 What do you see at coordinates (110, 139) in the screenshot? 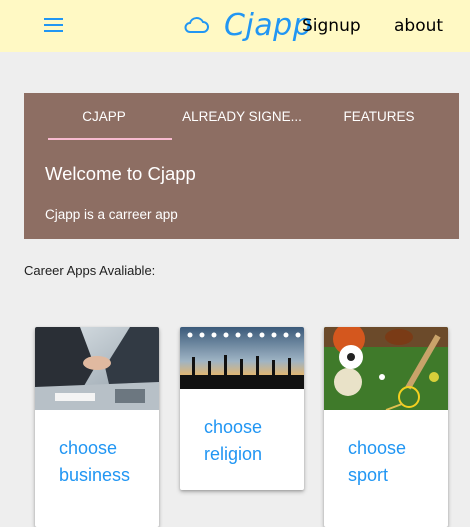
I see `active-tab-indicator` at bounding box center [110, 139].